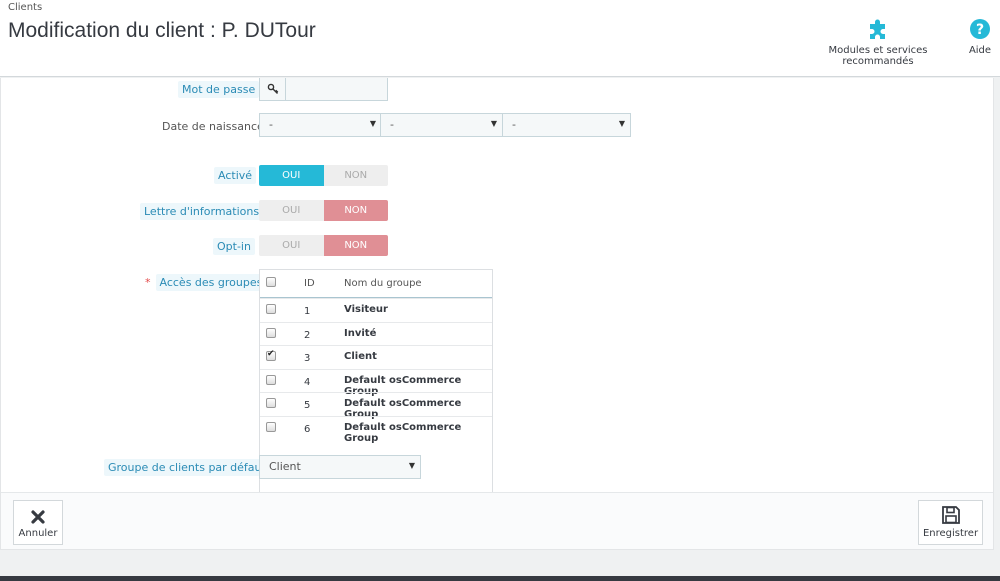 Image resolution: width=1000 pixels, height=581 pixels. Describe the element at coordinates (320, 125) in the screenshot. I see `birthdate-day-select: - ▼` at that location.